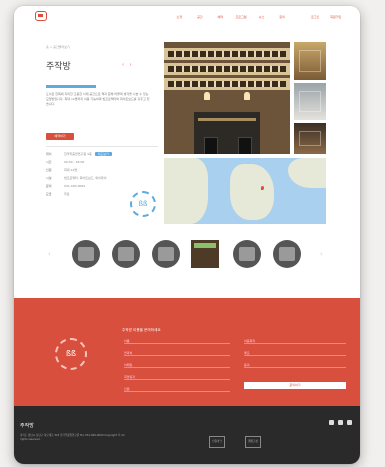  What do you see at coordinates (74, 162) in the screenshot?
I see `info-value: 09:00 - 18:00` at bounding box center [74, 162].